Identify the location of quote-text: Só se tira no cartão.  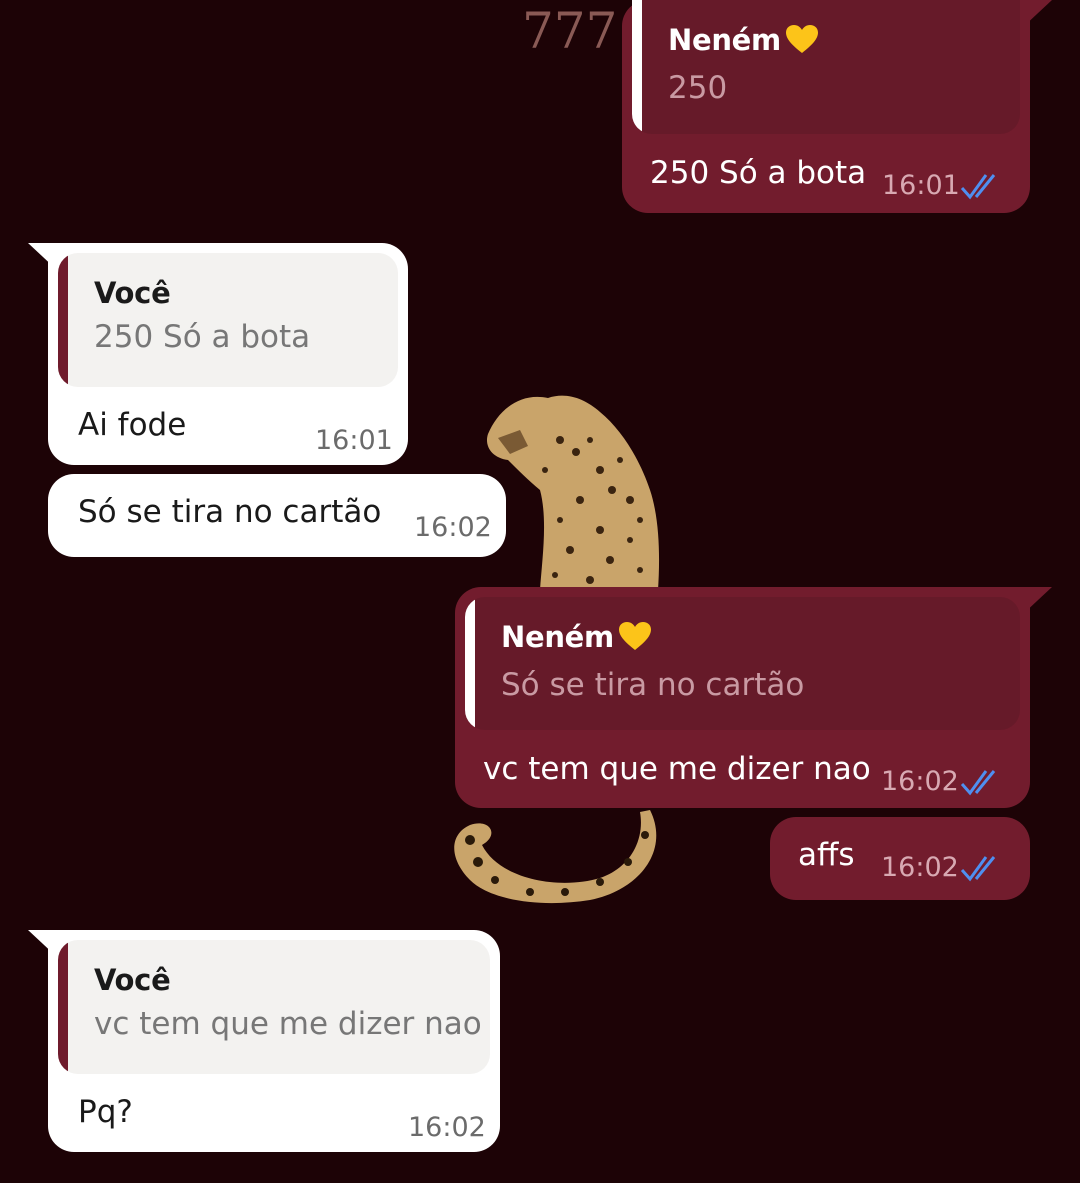
(653, 685).